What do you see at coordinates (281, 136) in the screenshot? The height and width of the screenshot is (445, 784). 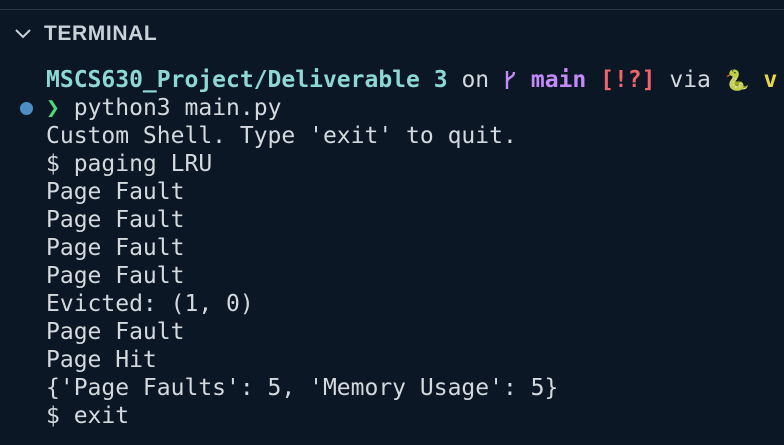 I see `output-line: Custom Shell. Type 'exit' to quit.` at bounding box center [281, 136].